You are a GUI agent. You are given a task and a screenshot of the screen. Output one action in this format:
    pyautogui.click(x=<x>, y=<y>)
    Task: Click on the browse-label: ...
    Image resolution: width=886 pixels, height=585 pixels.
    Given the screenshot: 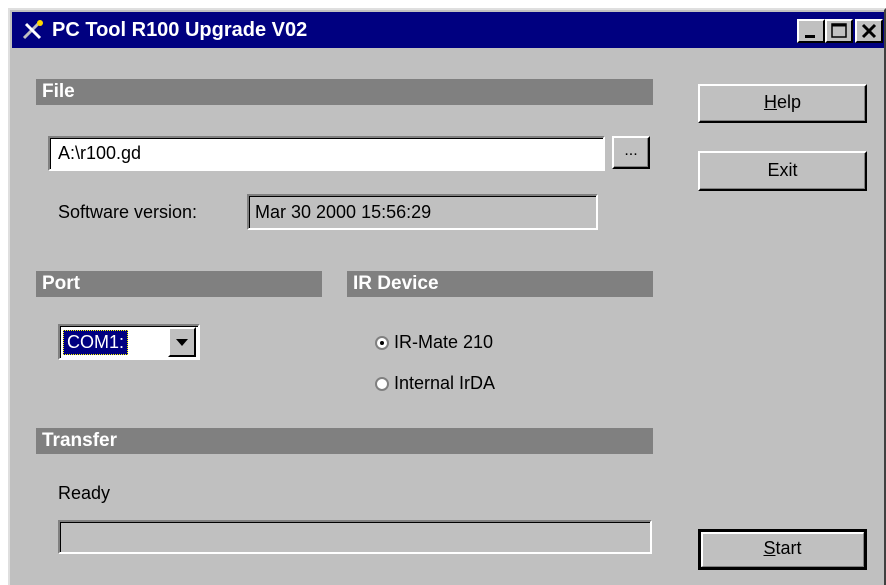 What is the action you would take?
    pyautogui.click(x=631, y=150)
    